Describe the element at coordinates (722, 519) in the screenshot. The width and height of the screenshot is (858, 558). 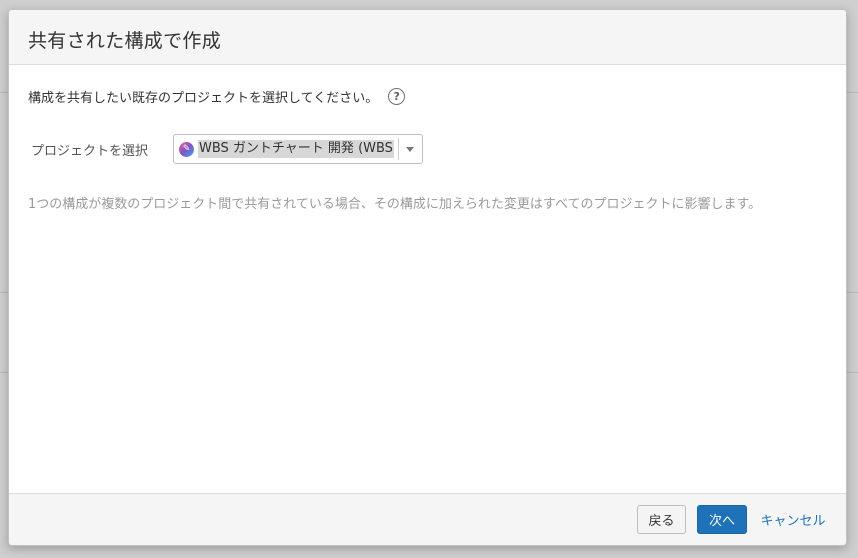
I see `next-button: 次へ` at that location.